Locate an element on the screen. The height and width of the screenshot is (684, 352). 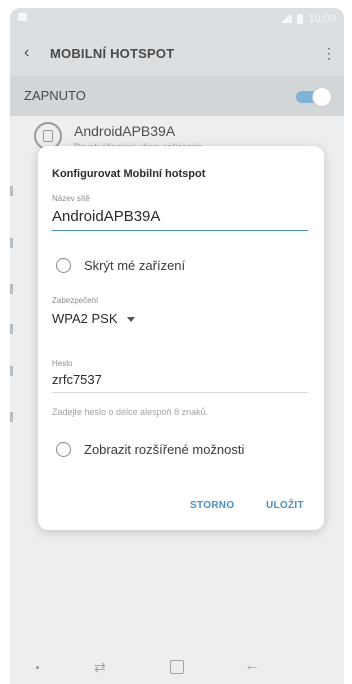
hotspot-switch-row: ZAPNUTO is located at coordinates (177, 96).